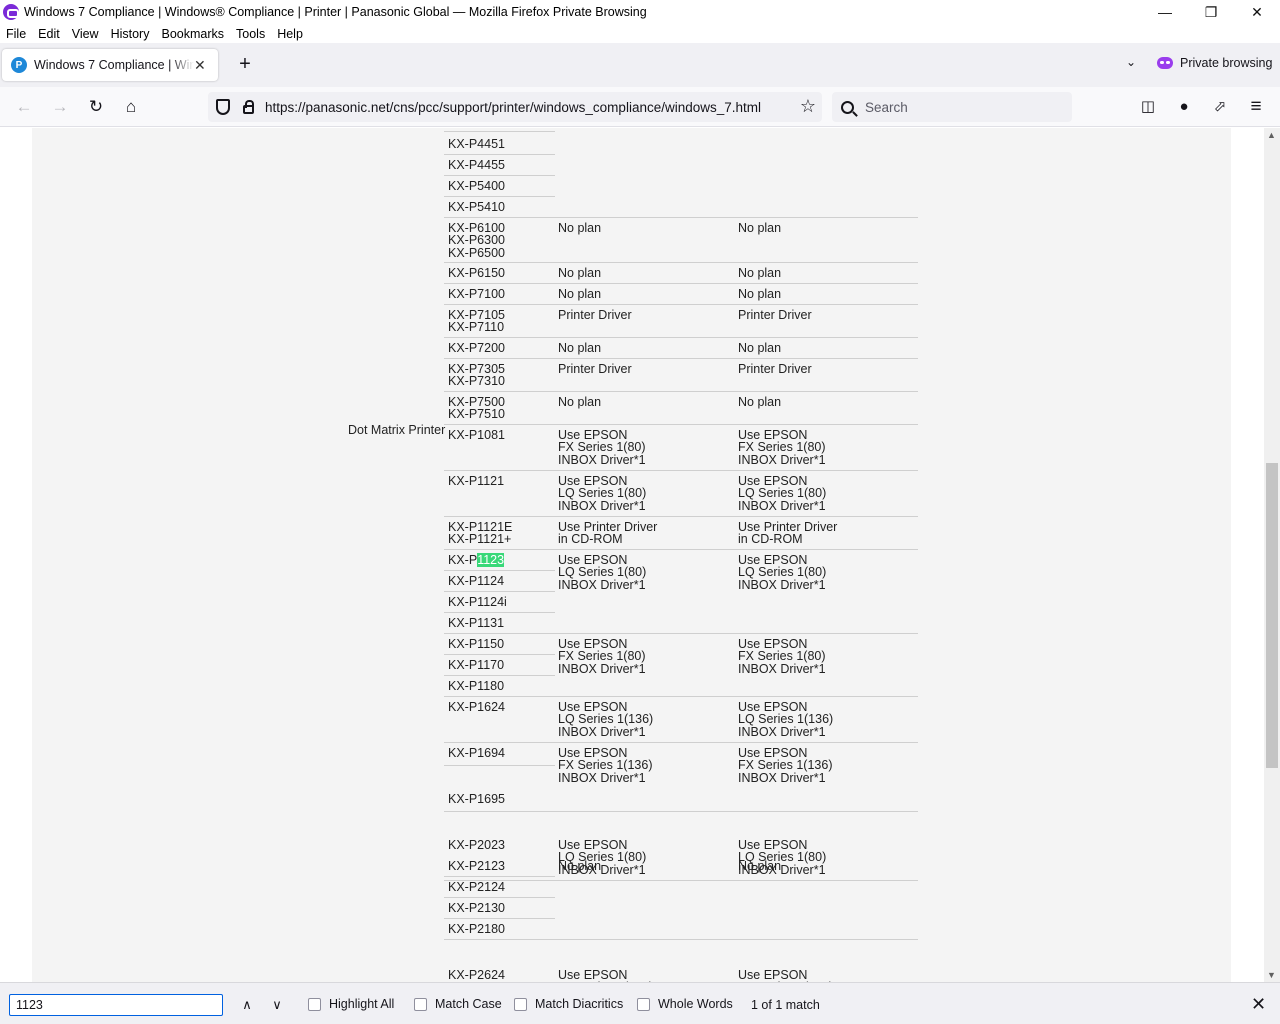 This screenshot has height=1024, width=1280. I want to click on match-diacritics-label: Match Diacritics, so click(579, 1004).